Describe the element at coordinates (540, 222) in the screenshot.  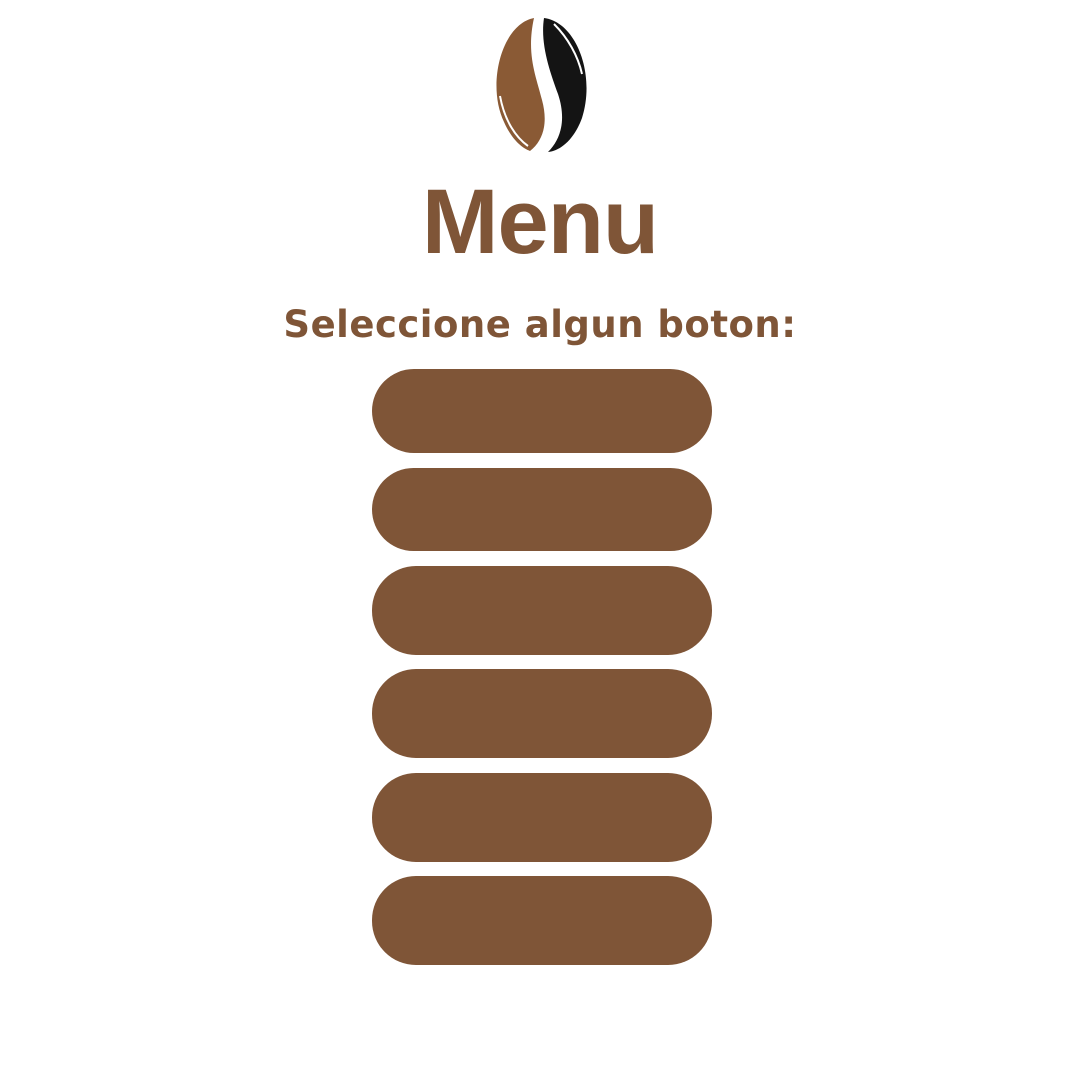
I see `page-title: Menu` at that location.